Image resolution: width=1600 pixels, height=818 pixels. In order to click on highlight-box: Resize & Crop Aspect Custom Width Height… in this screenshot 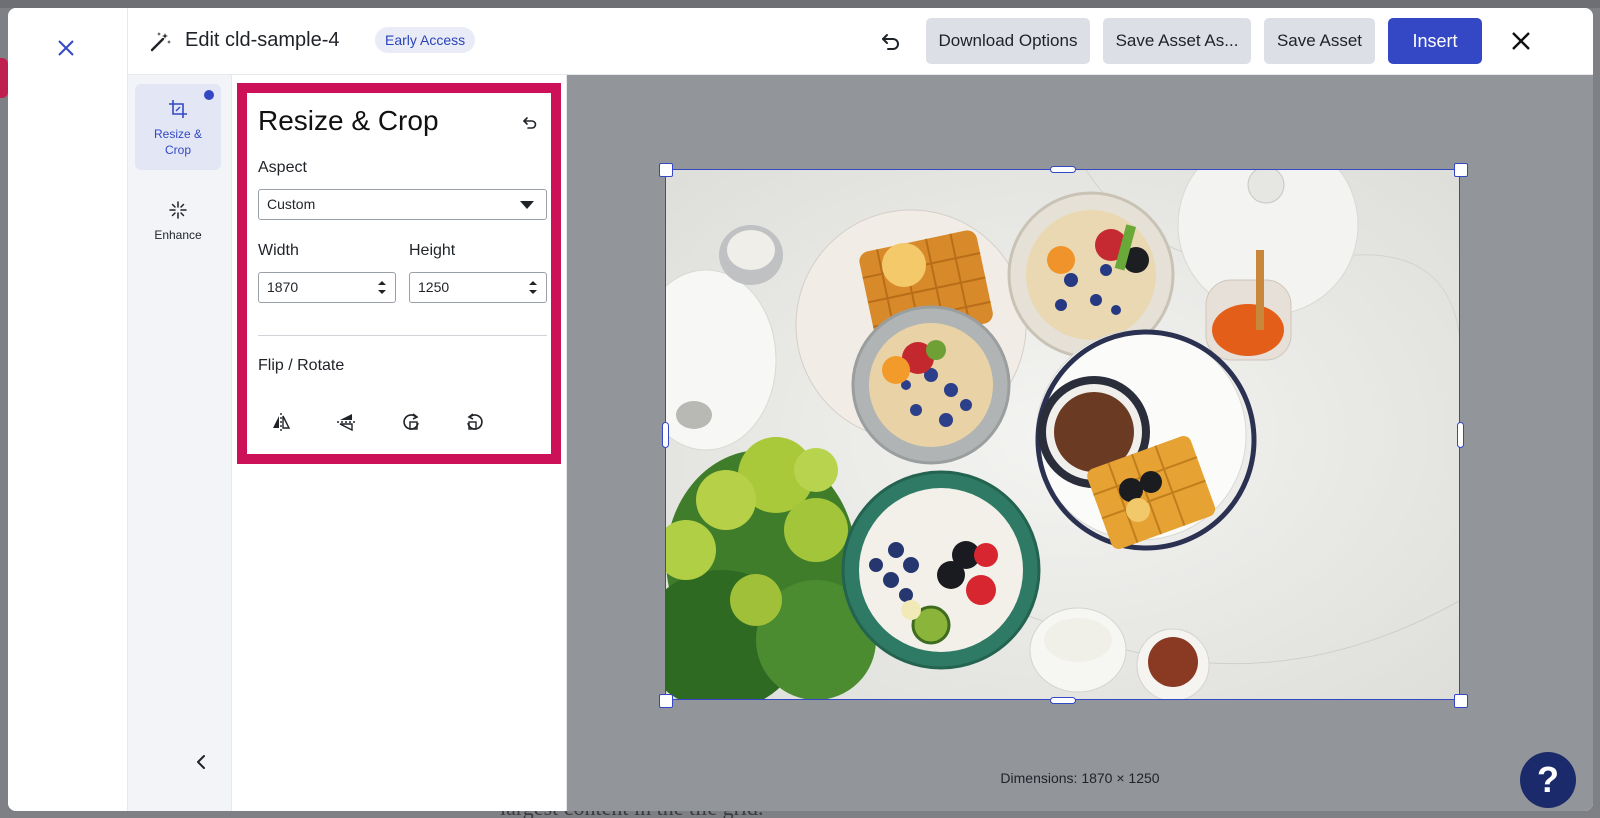, I will do `click(399, 273)`.